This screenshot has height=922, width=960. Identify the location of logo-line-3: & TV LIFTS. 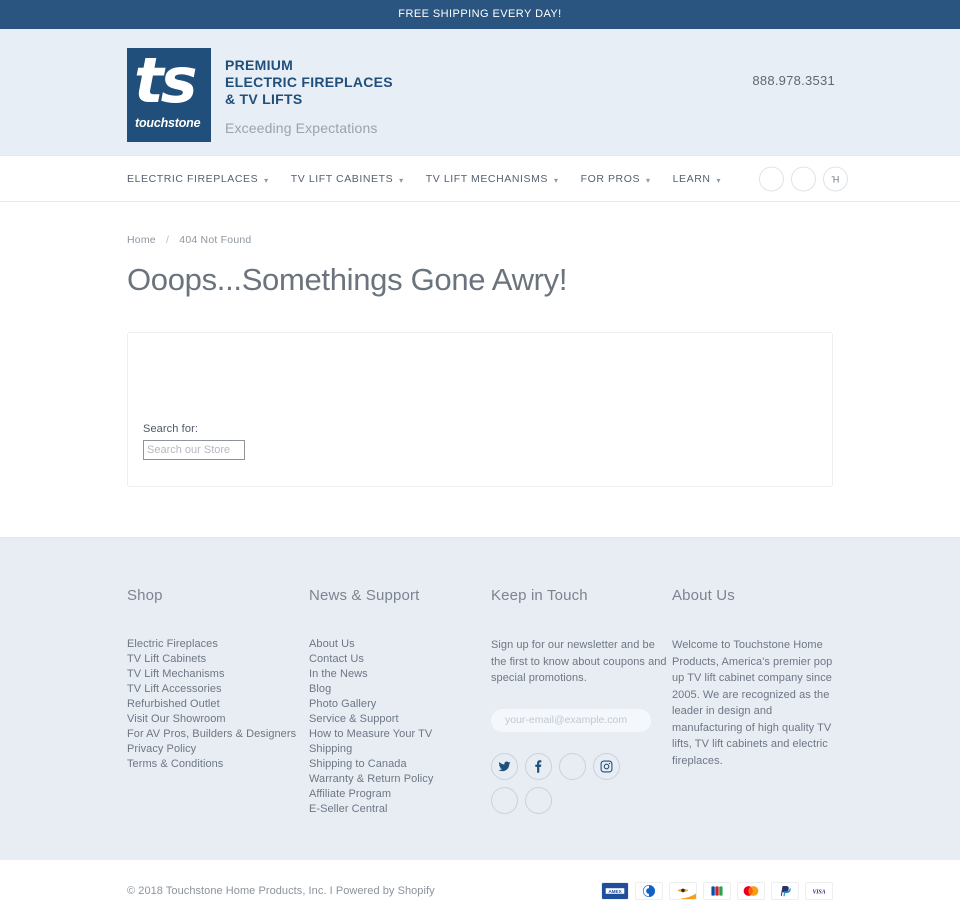
(264, 99).